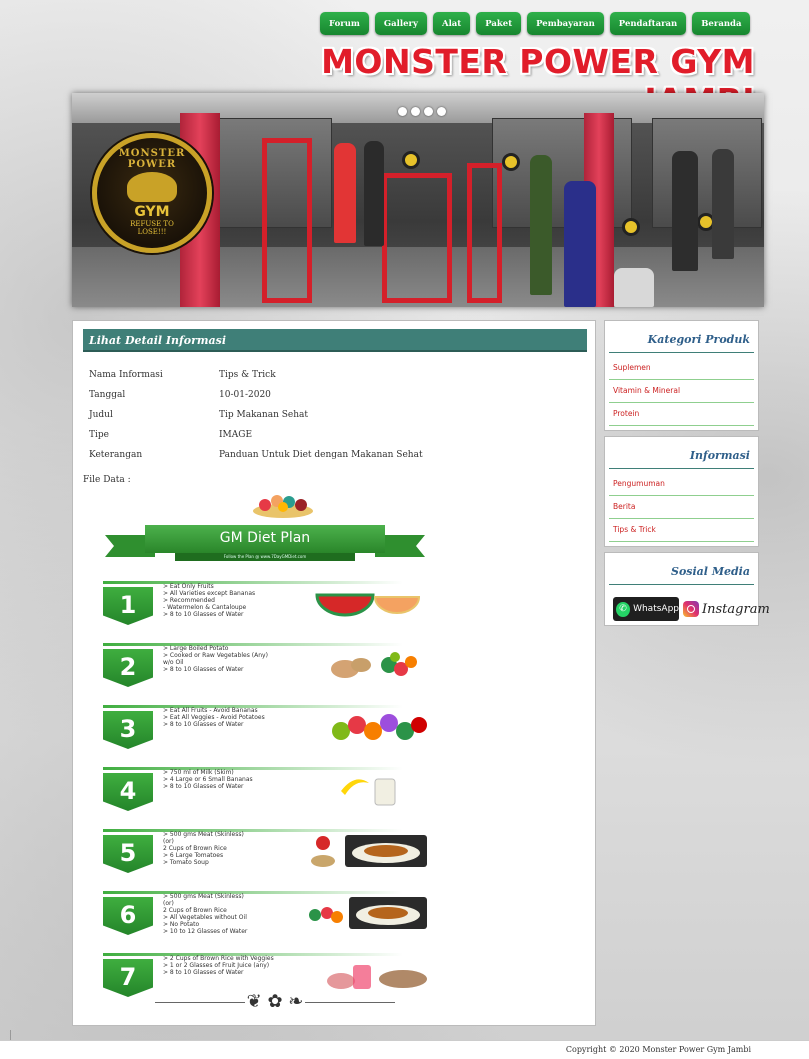 This screenshot has width=809, height=1059. I want to click on content-header: Lihat Detail Informasi, so click(335, 340).